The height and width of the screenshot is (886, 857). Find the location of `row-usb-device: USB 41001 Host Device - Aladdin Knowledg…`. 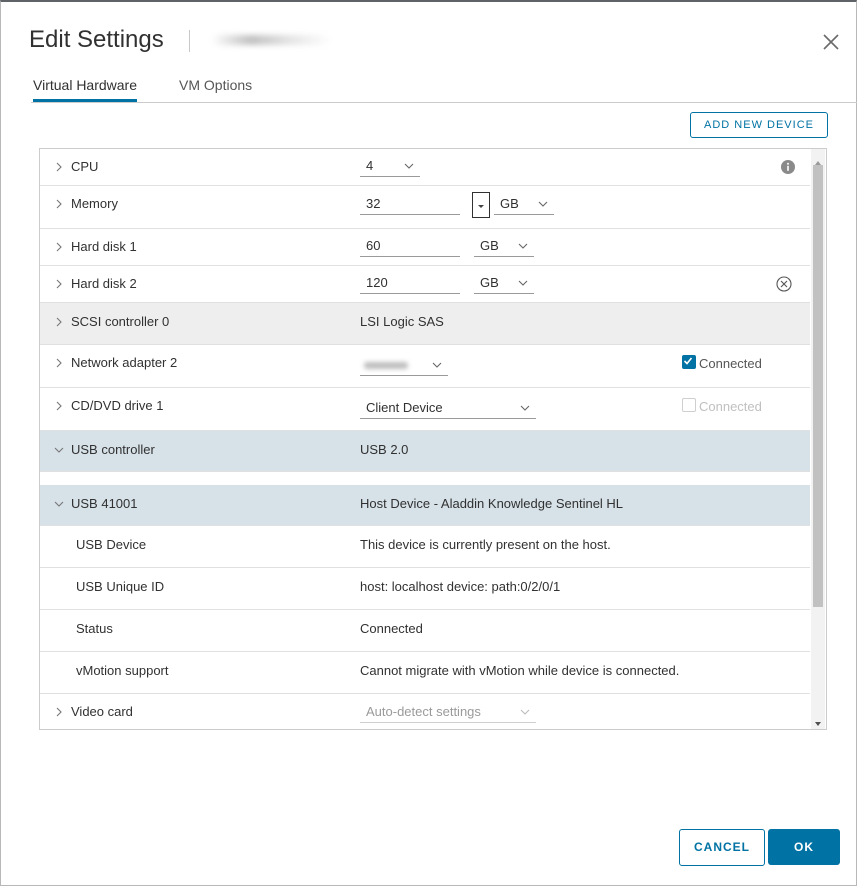

row-usb-device: USB 41001 Host Device - Aladdin Knowledg… is located at coordinates (425, 505).